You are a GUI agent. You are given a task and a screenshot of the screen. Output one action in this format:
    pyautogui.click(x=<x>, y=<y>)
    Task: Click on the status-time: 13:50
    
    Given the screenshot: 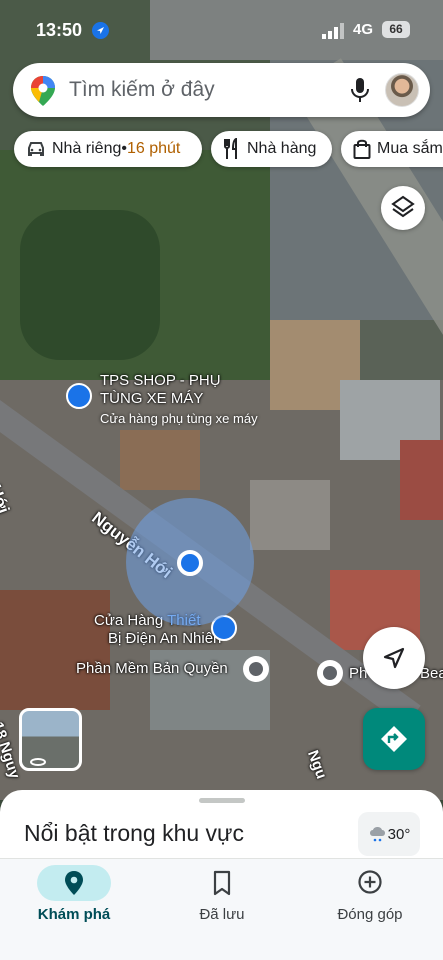 What is the action you would take?
    pyautogui.click(x=59, y=30)
    